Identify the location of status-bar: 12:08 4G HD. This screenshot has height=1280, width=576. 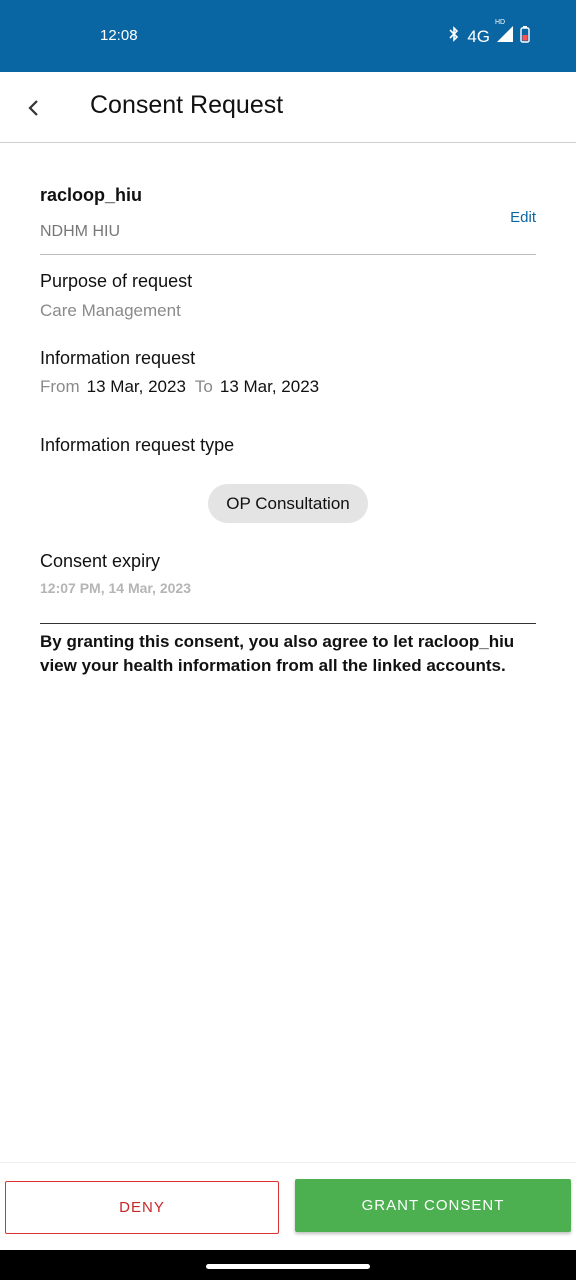
(288, 36).